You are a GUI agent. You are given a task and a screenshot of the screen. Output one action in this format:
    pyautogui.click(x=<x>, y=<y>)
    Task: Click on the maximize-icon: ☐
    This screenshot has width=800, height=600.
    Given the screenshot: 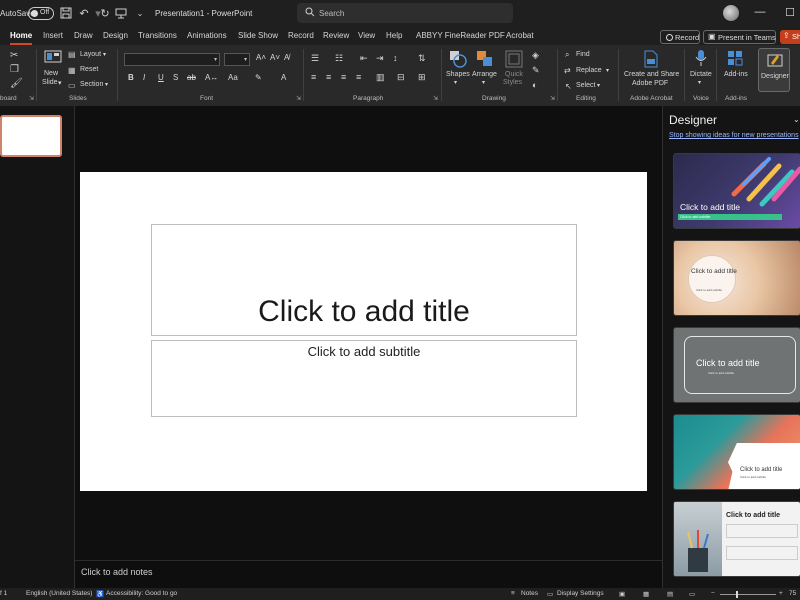 What is the action you would take?
    pyautogui.click(x=790, y=14)
    